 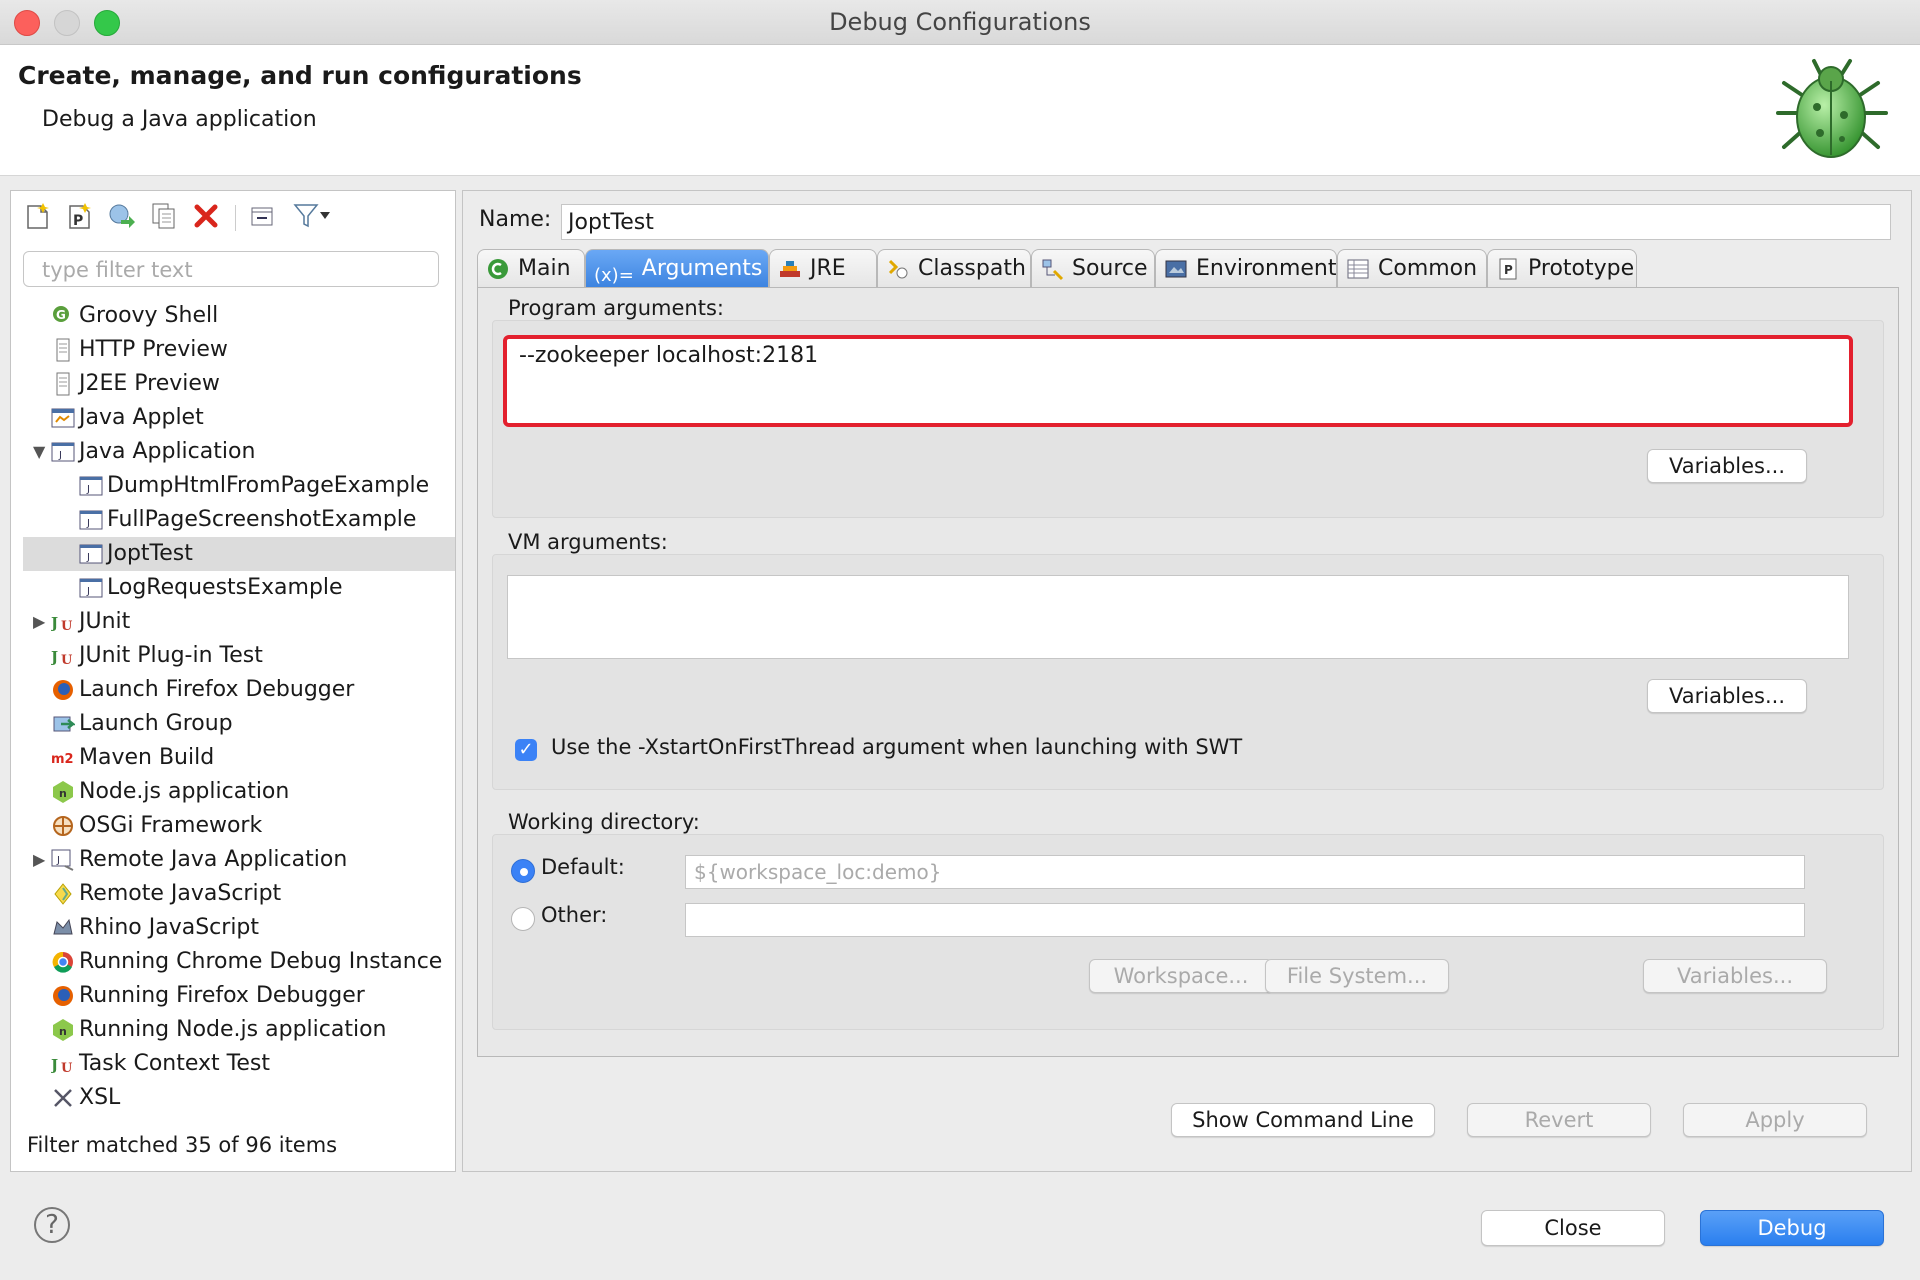 I want to click on remote-java-icon: J, so click(x=62, y=860).